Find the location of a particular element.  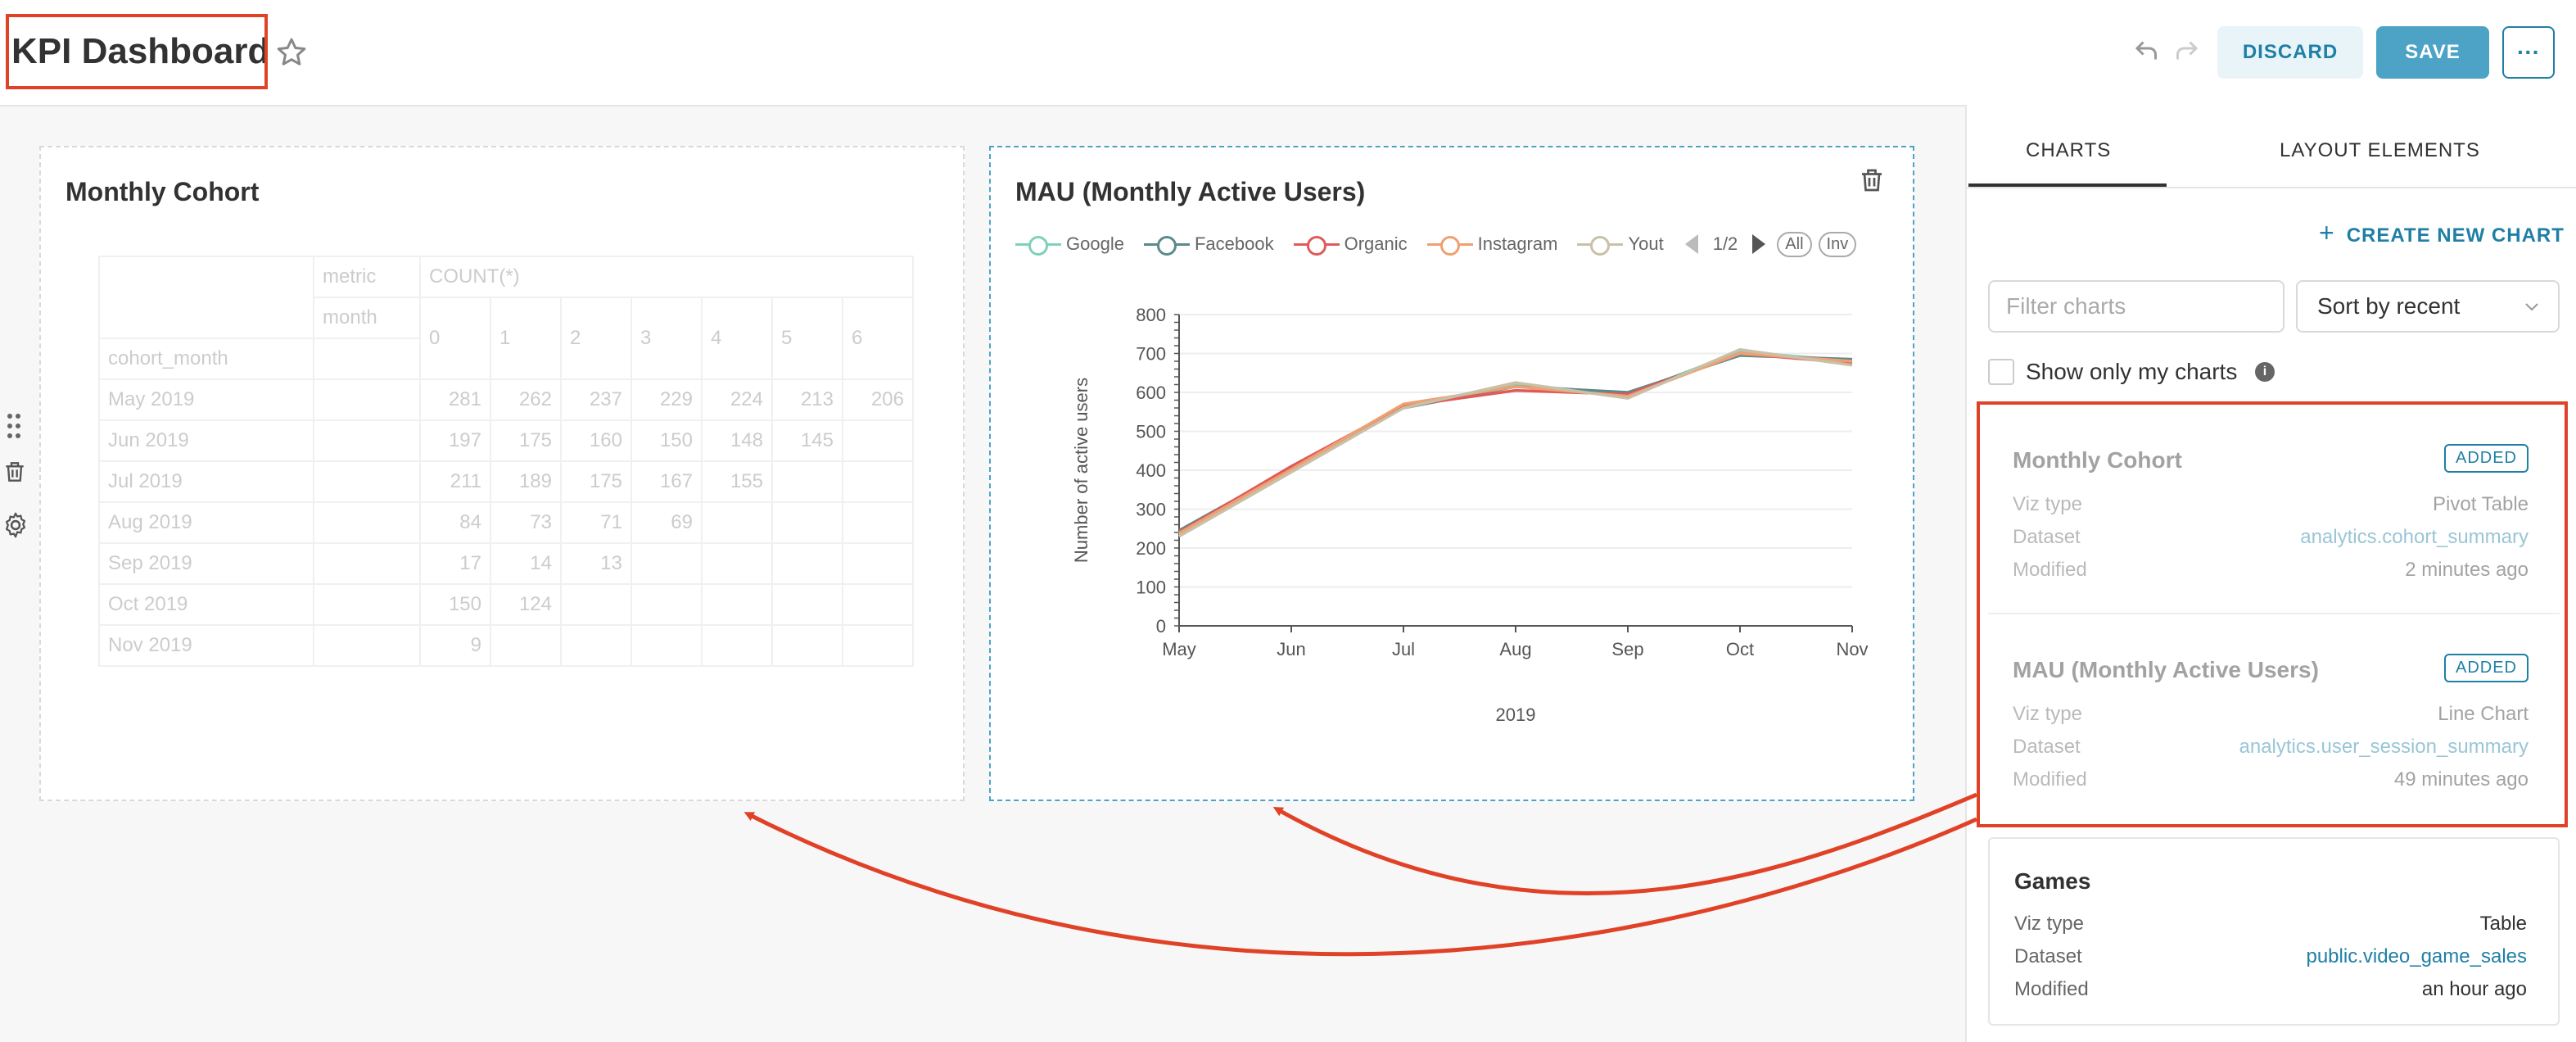

y-tick-label: 400 is located at coordinates (1151, 470).